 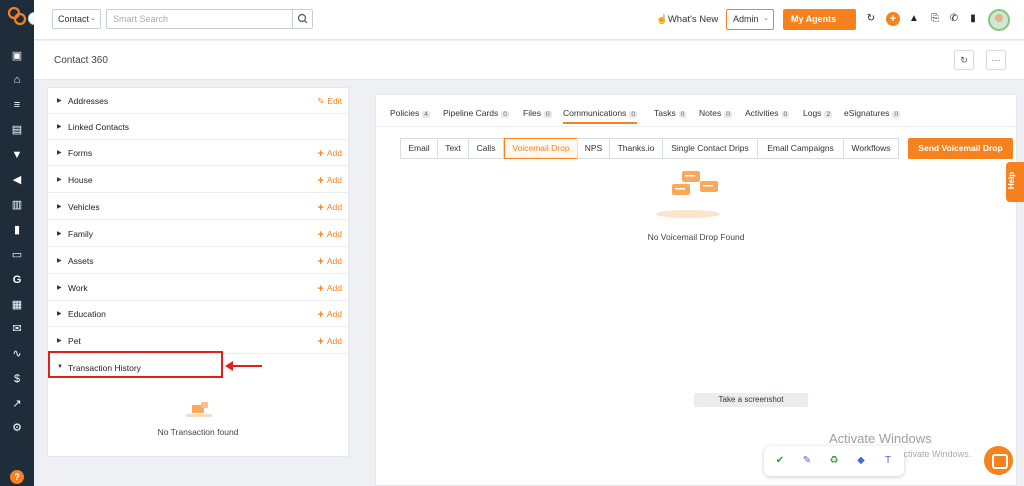 What do you see at coordinates (198, 314) in the screenshot?
I see `section-education: ▶ Education + Add` at bounding box center [198, 314].